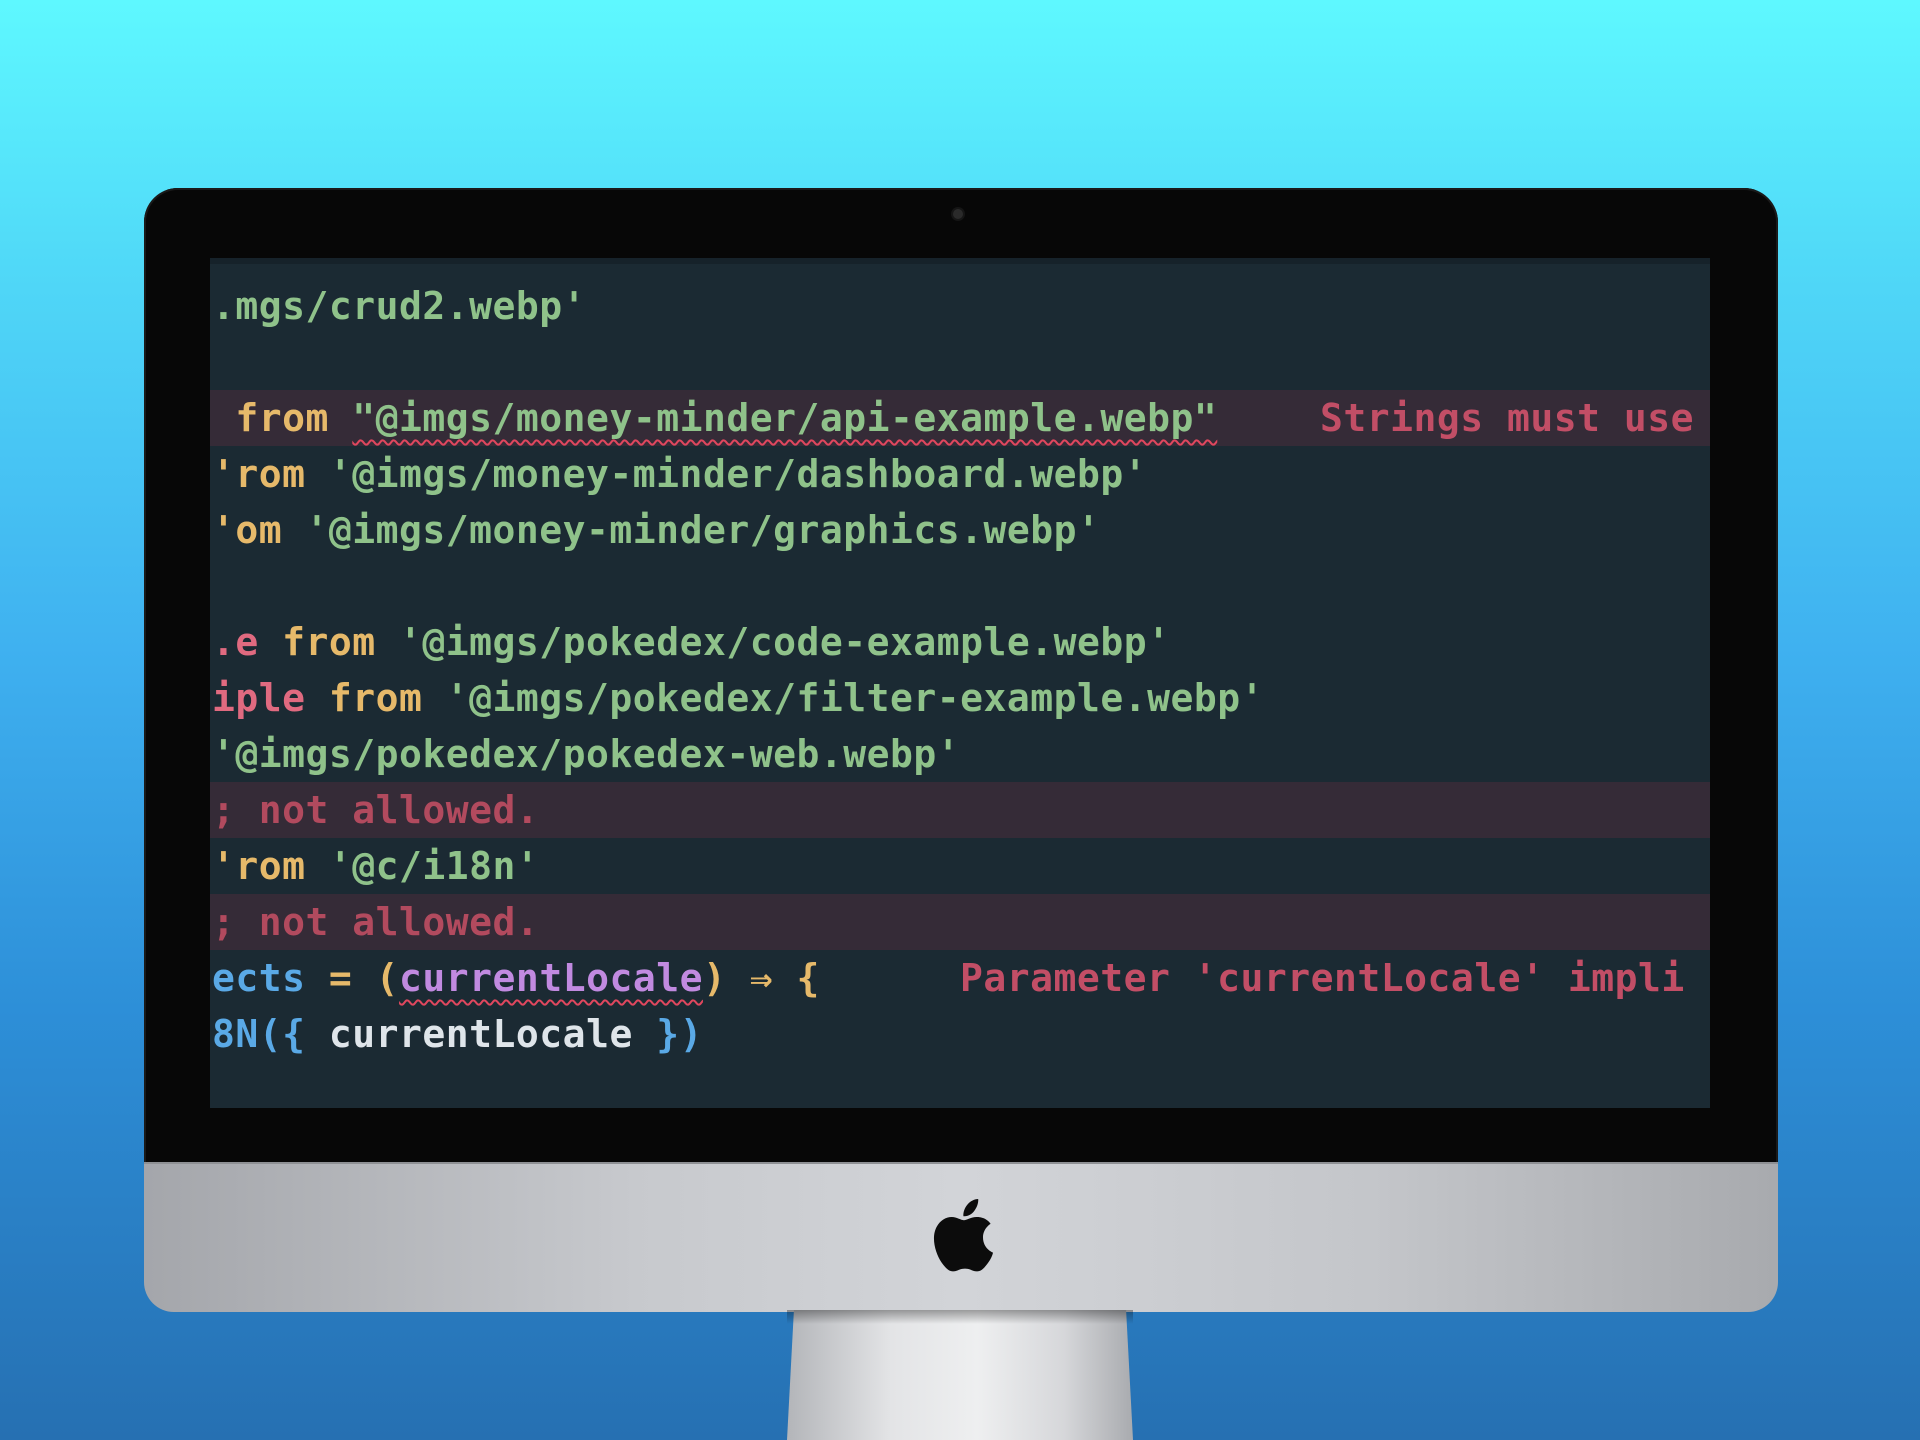  I want to click on code-token: '@imgs/money-minder/graphics.webp', so click(703, 530).